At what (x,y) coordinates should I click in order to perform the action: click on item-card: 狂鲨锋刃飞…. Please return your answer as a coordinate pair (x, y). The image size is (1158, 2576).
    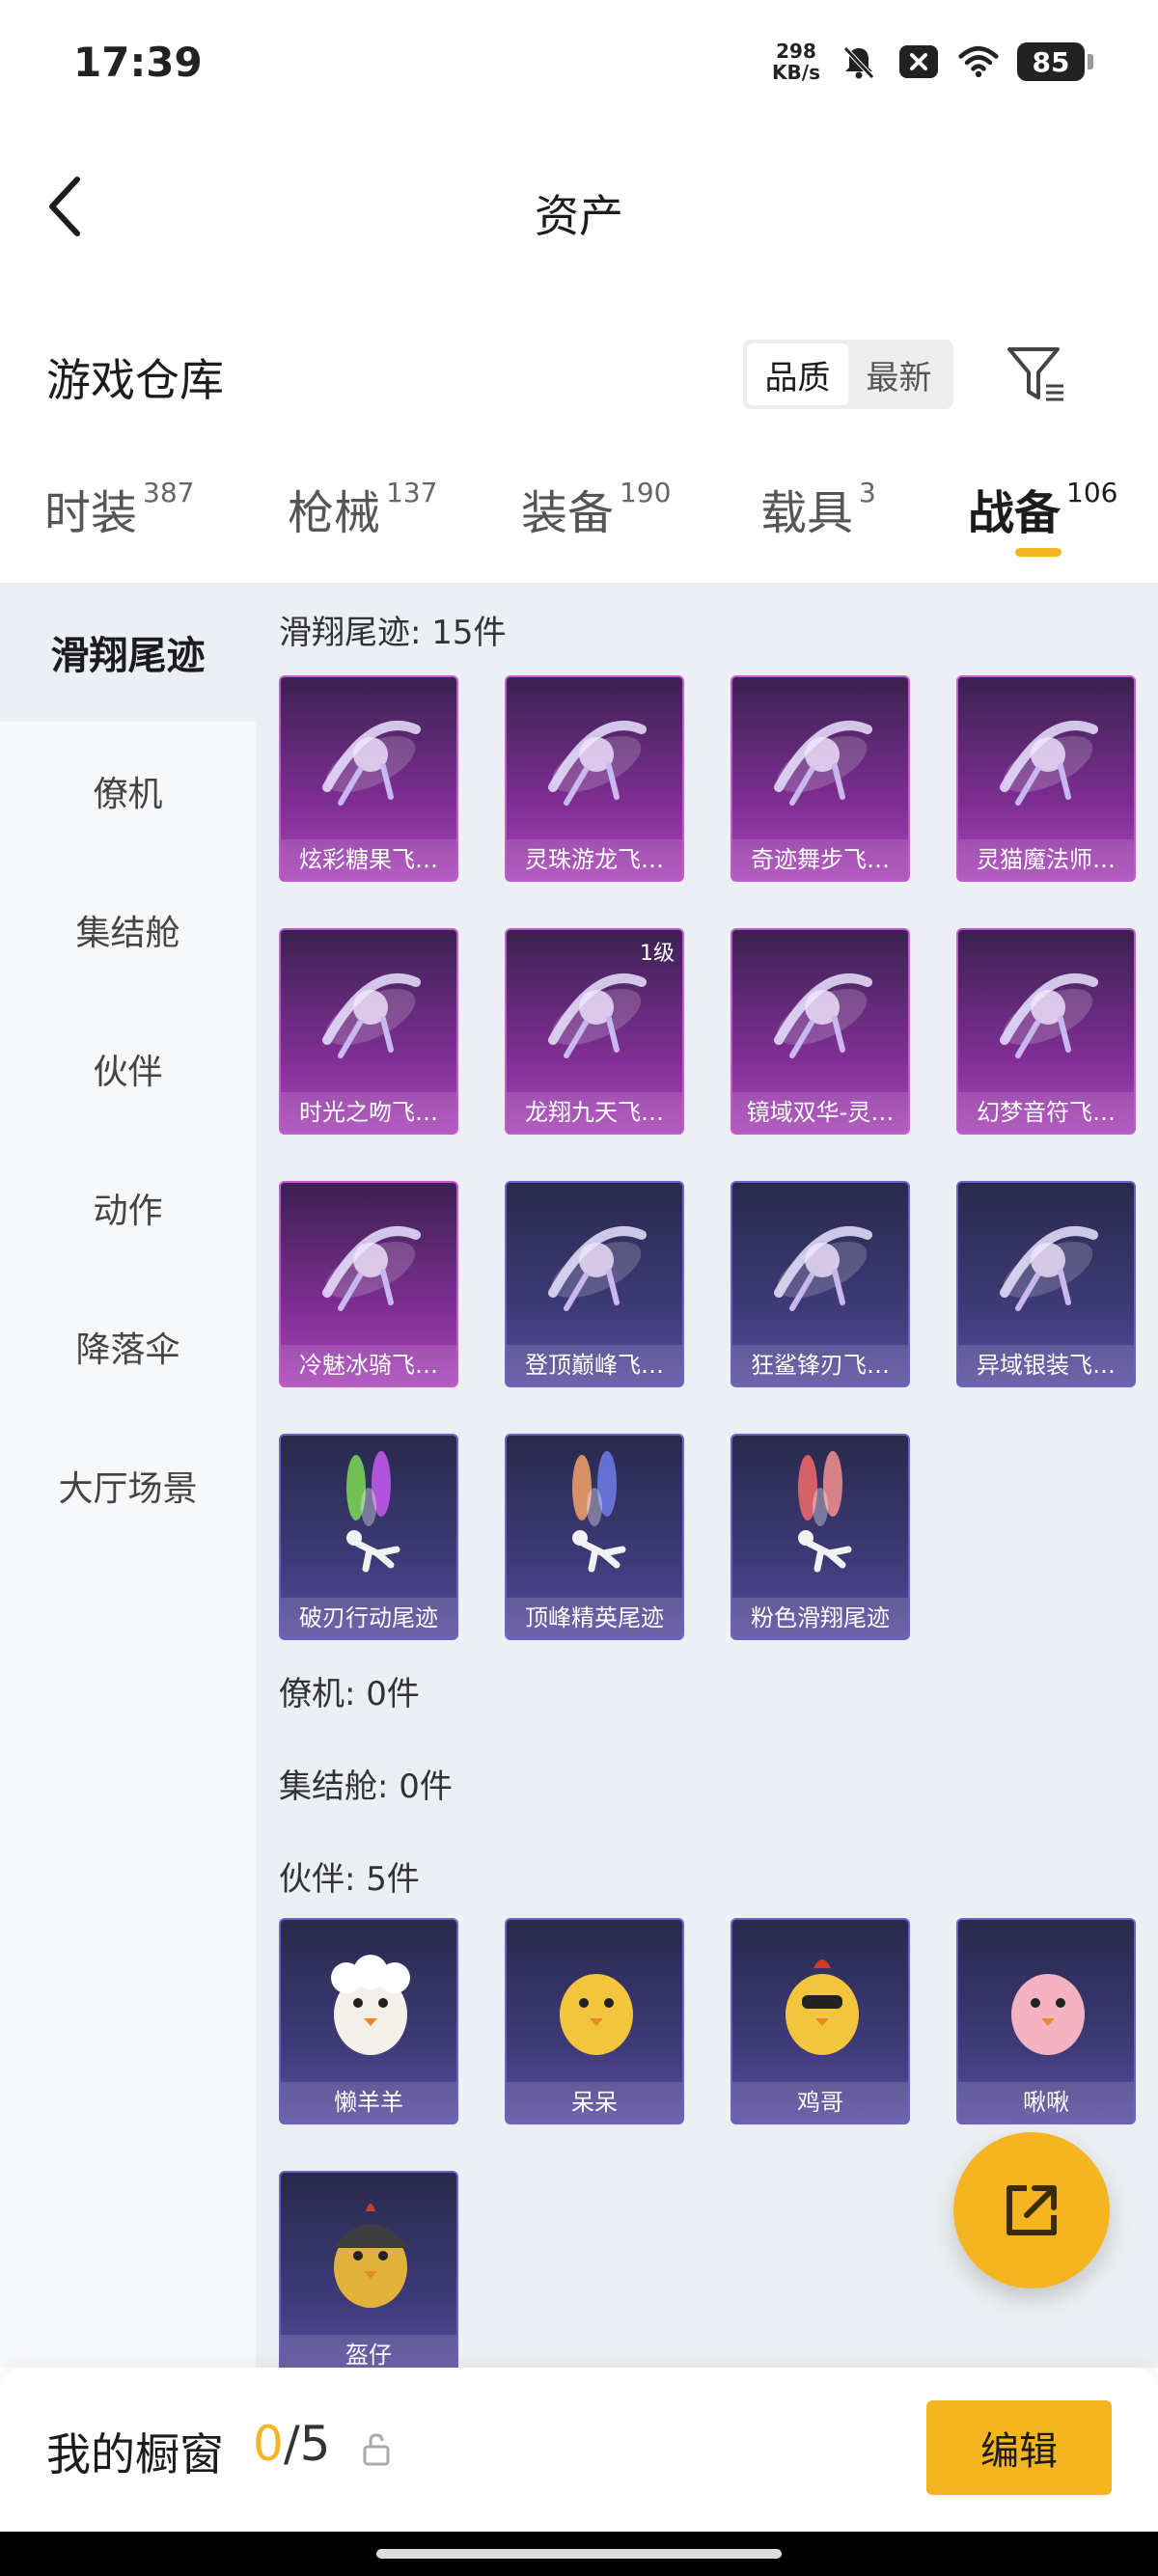
    Looking at the image, I should click on (820, 1284).